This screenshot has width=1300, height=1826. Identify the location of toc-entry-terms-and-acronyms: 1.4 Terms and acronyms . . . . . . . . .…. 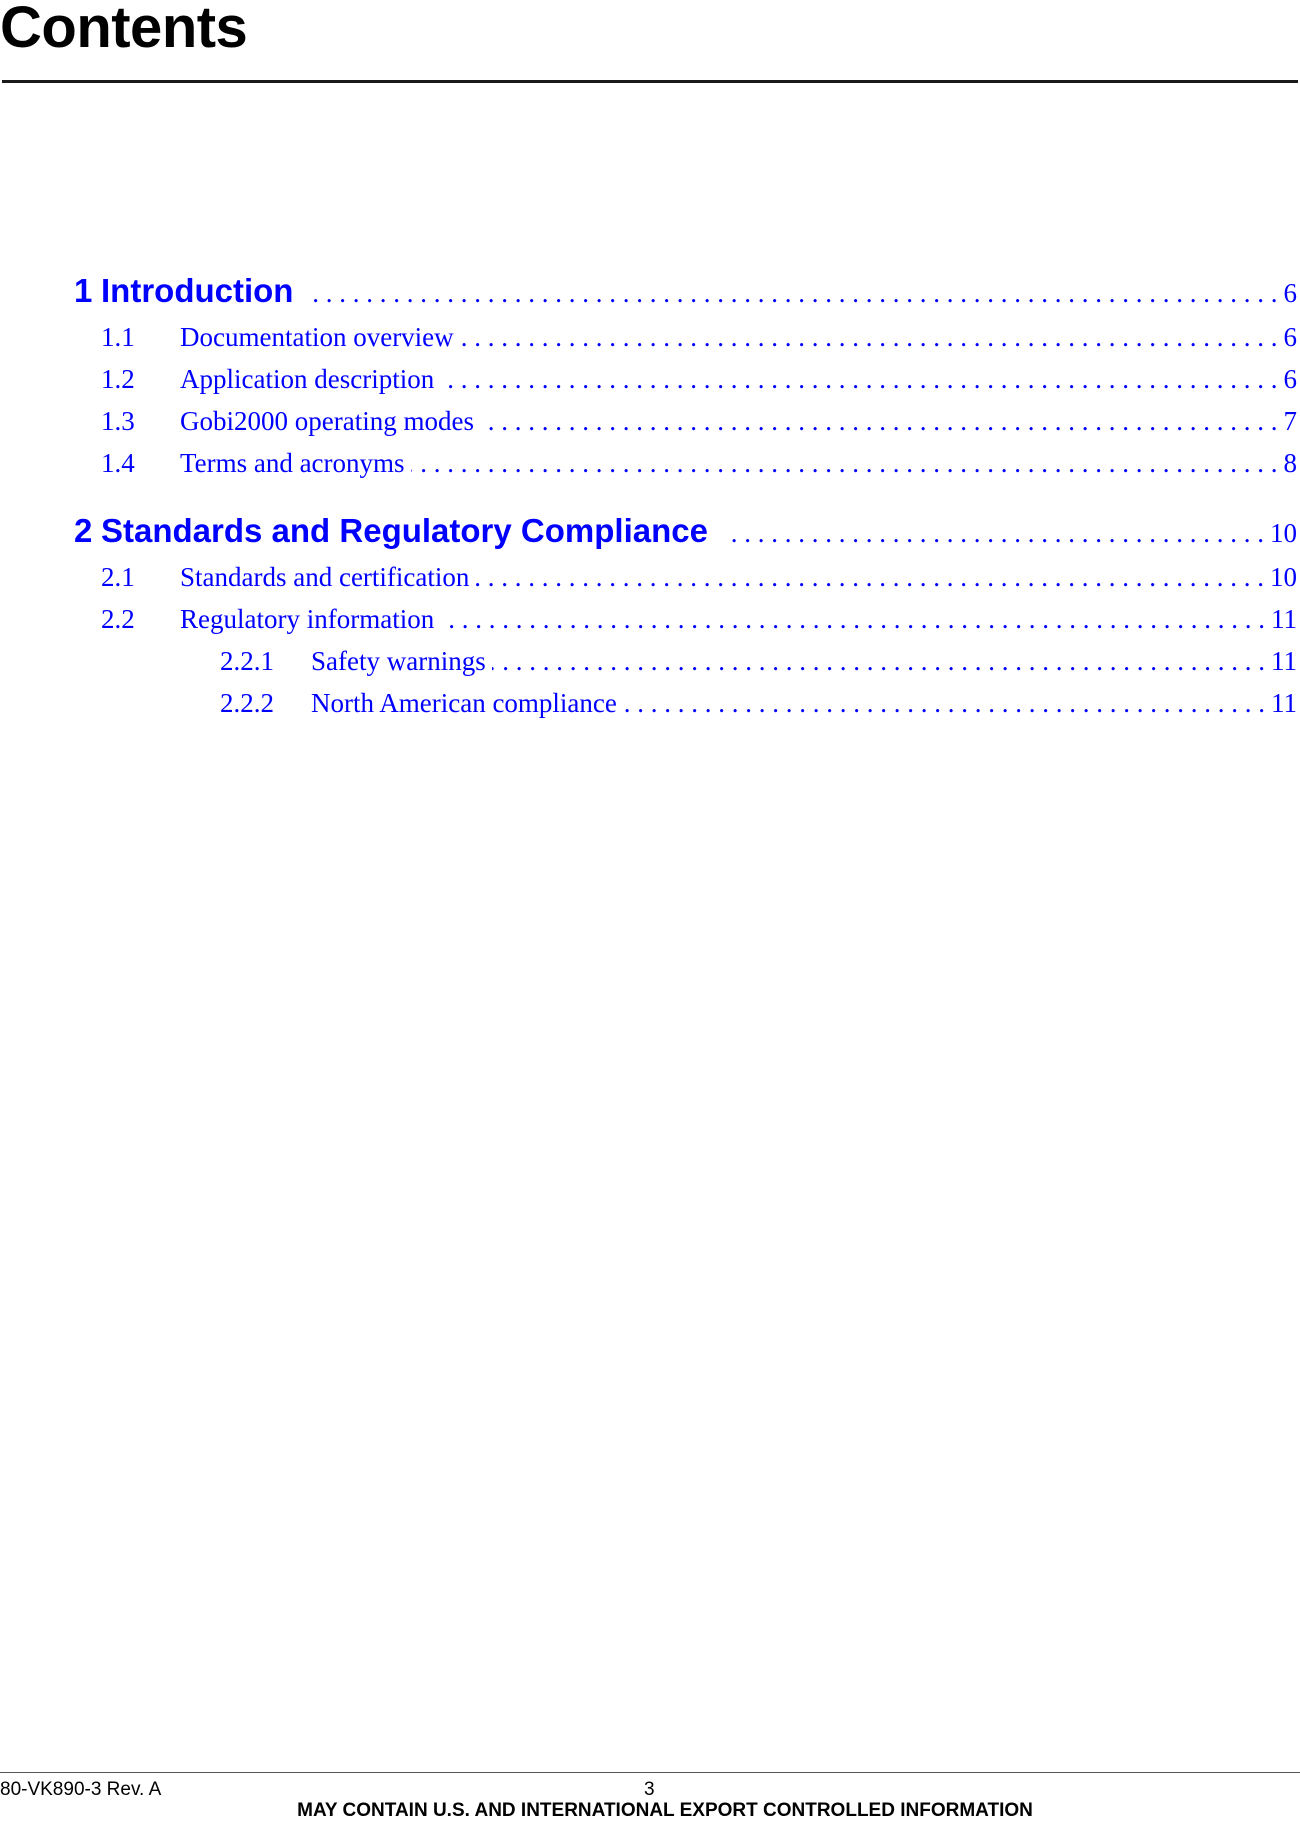
(650, 463).